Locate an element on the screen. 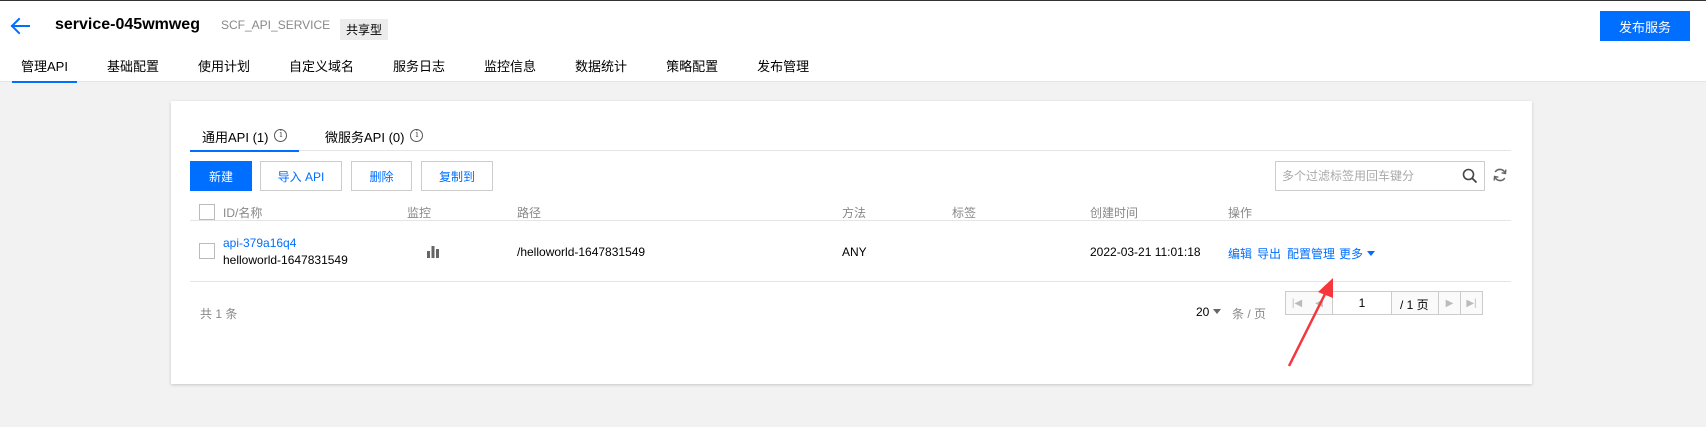  service-type: SCF_API_SERVICE is located at coordinates (276, 25).